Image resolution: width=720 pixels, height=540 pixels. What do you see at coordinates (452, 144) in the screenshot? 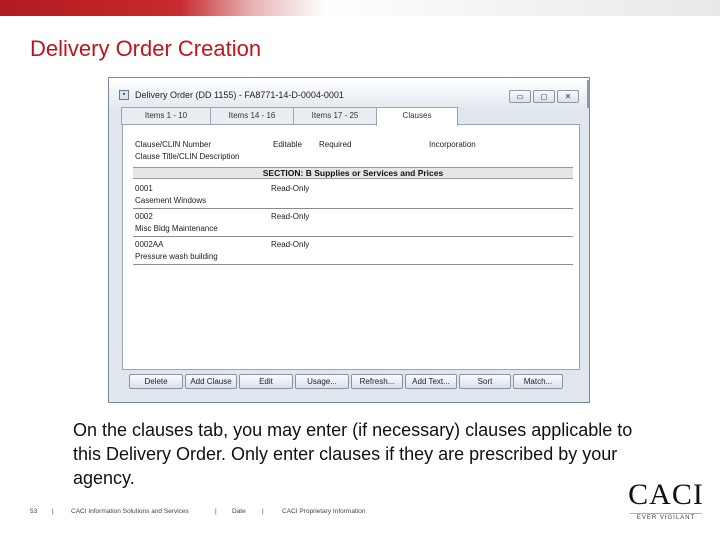
I see `header-incorporation: Incorporation` at bounding box center [452, 144].